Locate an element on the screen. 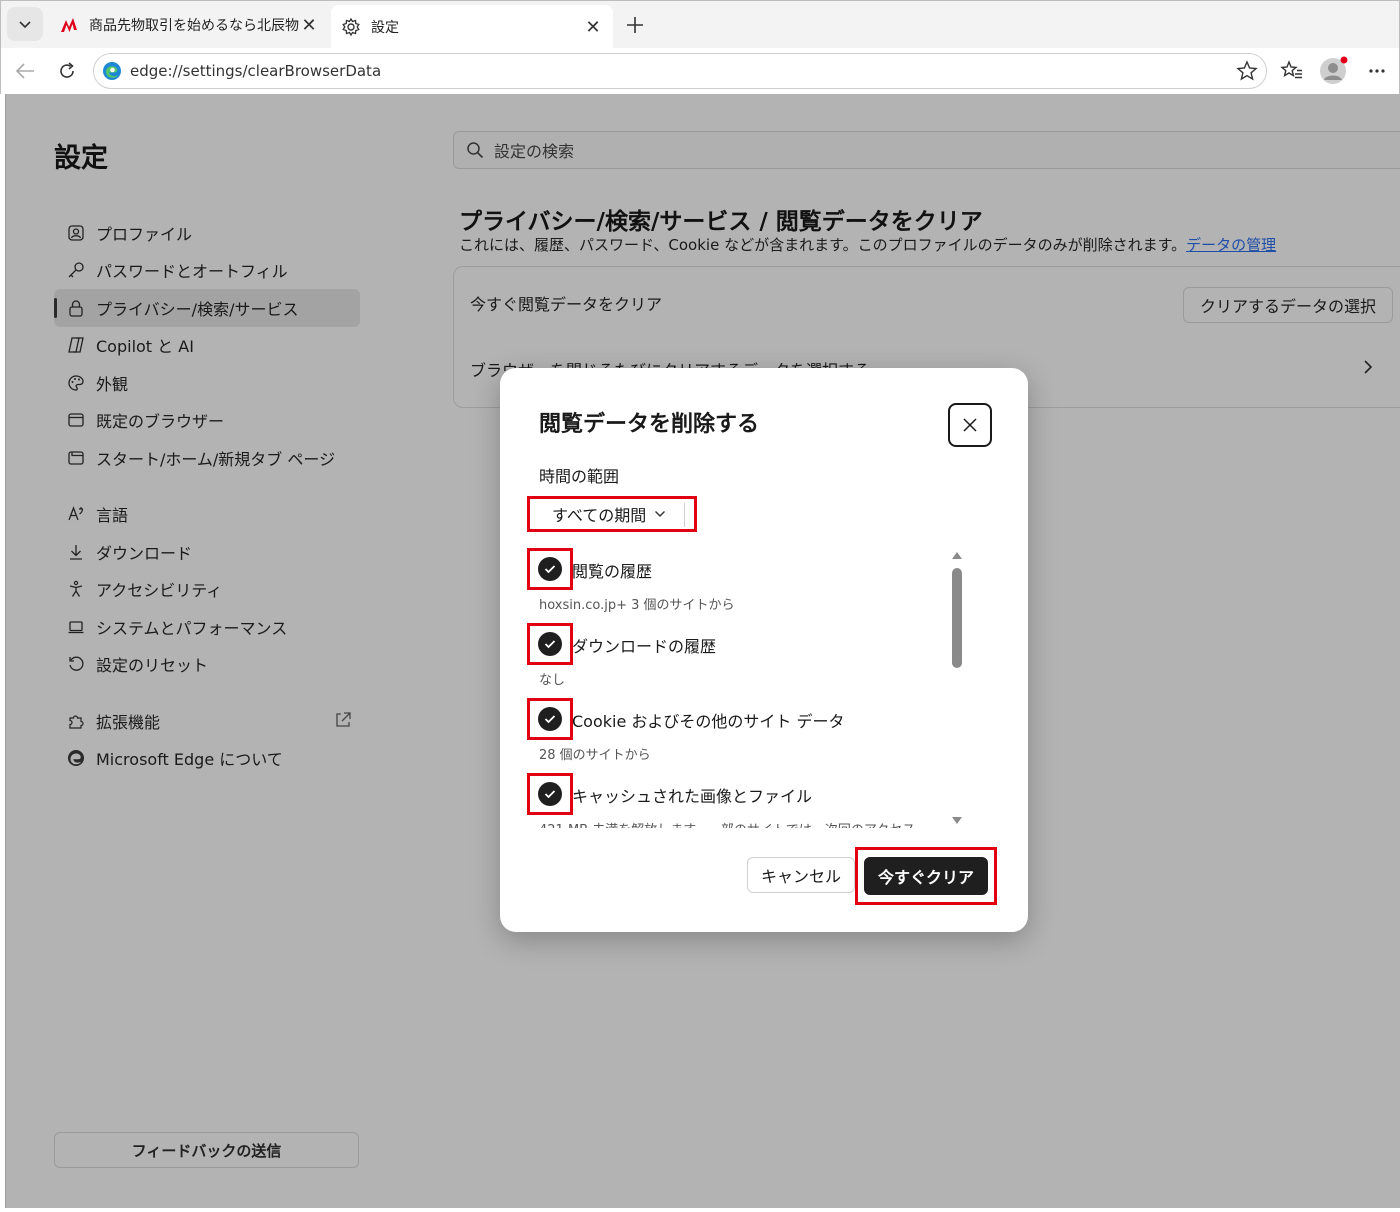 The width and height of the screenshot is (1400, 1212). tab-hoxsin: 商品先物取引を始めるなら北辰物産 ✕ is located at coordinates (189, 25).